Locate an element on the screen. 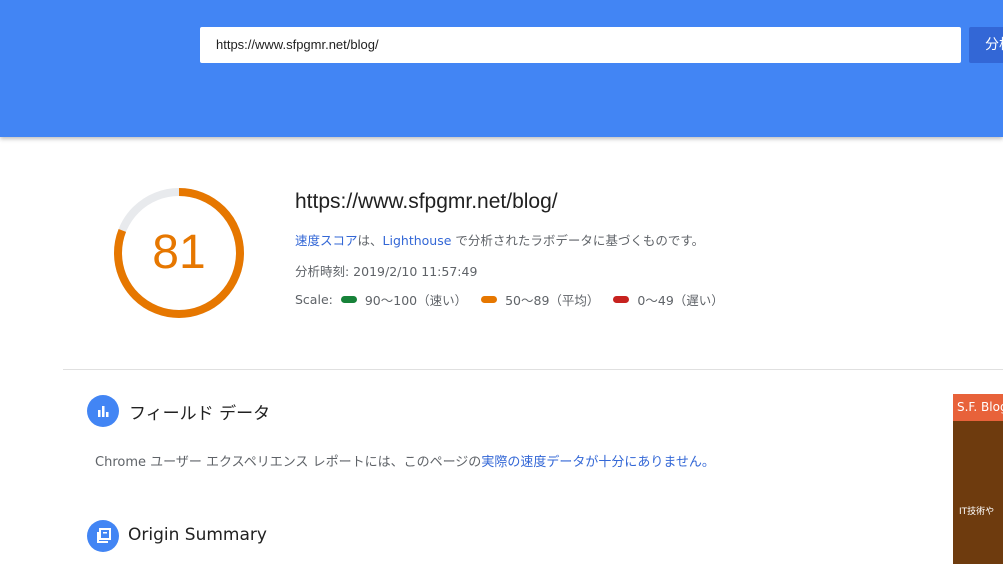  thumbnail-header: S.F. Blog is located at coordinates (978, 407).